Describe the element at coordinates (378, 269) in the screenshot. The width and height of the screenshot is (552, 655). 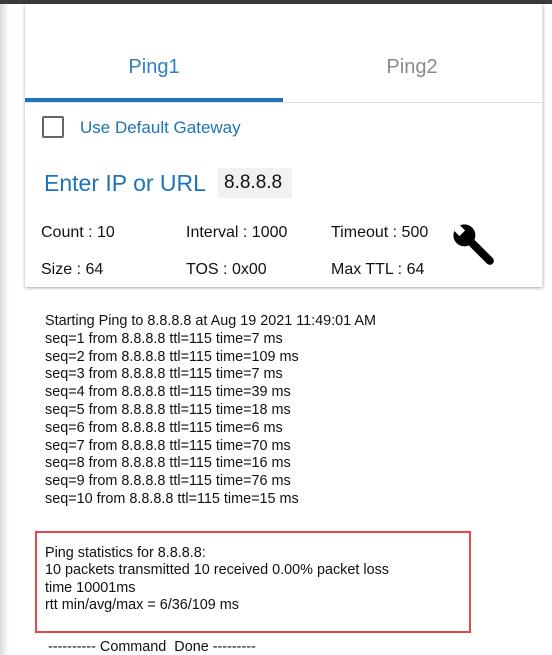
I see `max-ttl-value: Max TTL : 64` at that location.